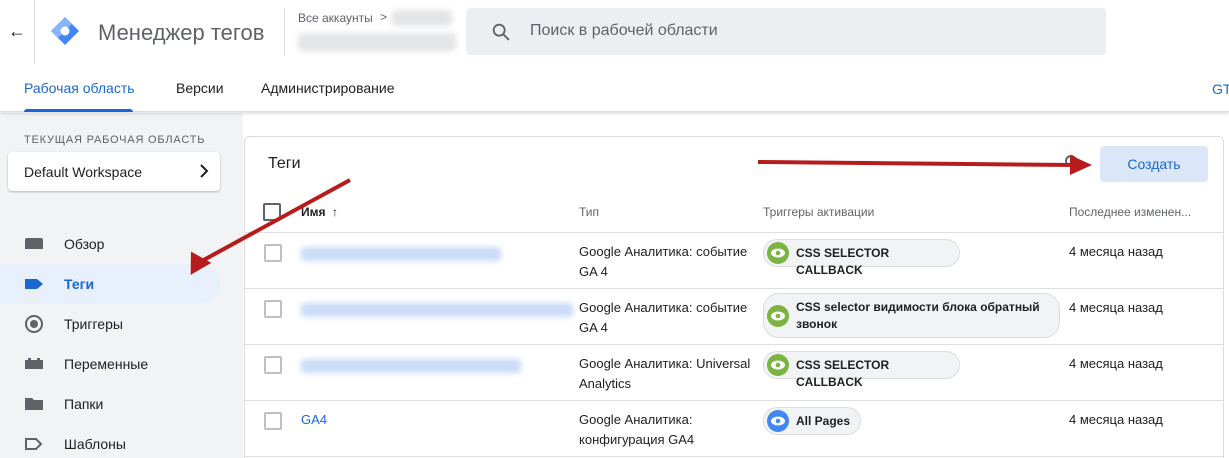  What do you see at coordinates (624, 30) in the screenshot?
I see `search-placeholder: Поиск в рабочей области` at bounding box center [624, 30].